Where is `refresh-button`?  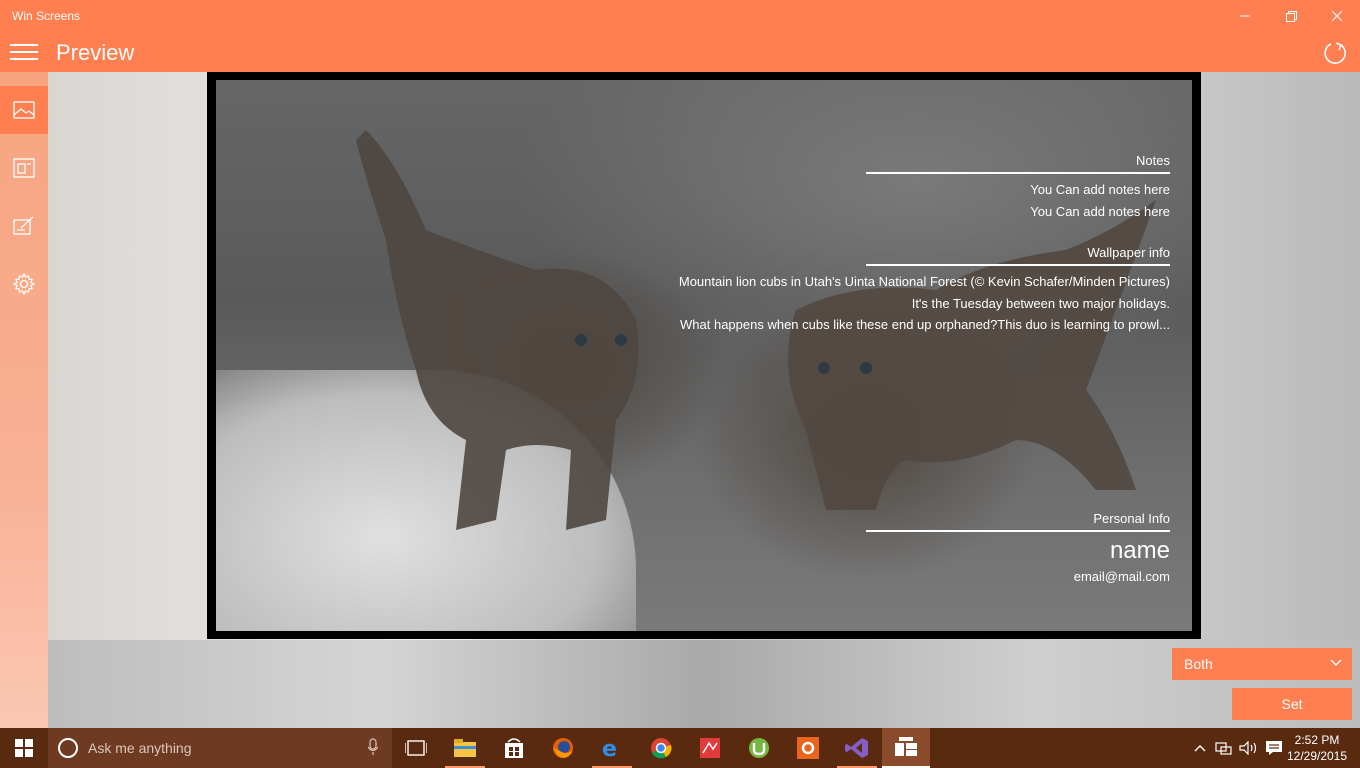 refresh-button is located at coordinates (1335, 53).